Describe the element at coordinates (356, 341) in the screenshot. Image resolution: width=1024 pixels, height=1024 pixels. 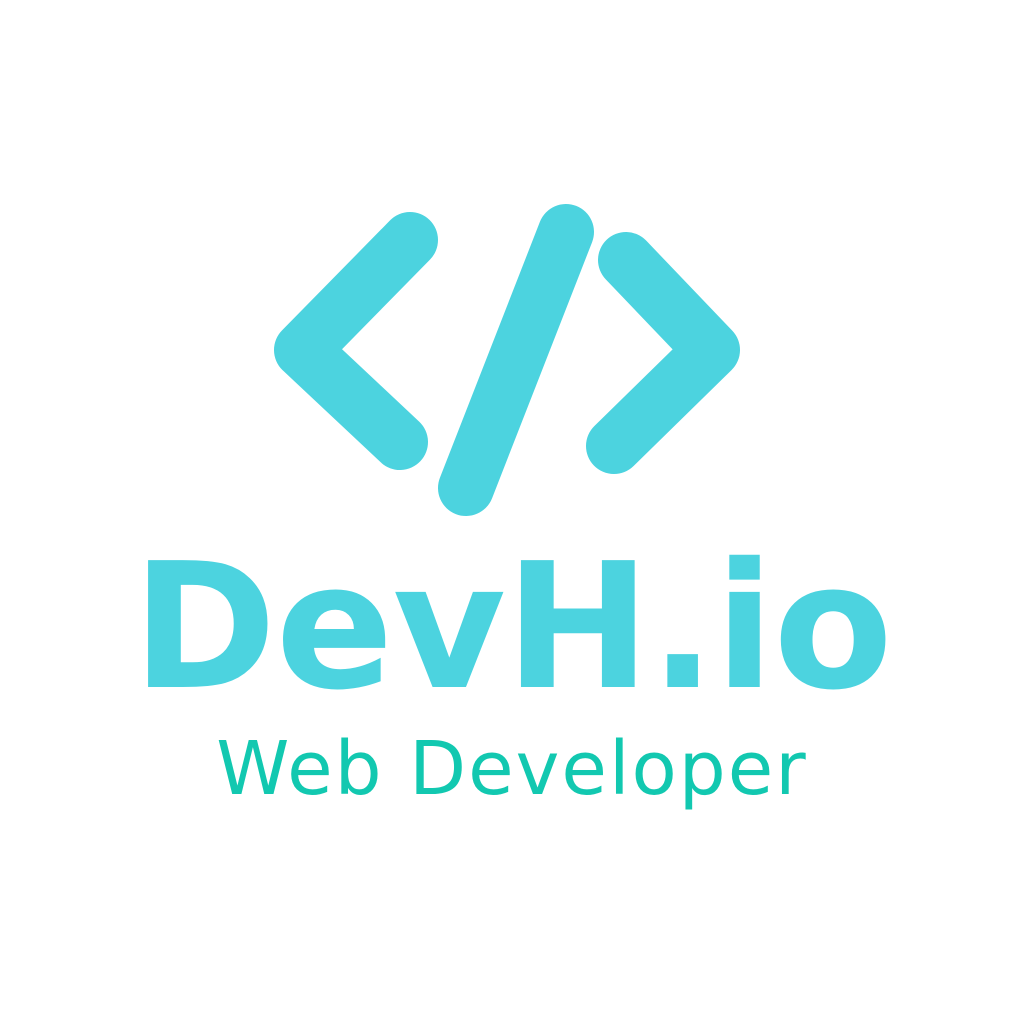
I see `left-angle-bracket` at that location.